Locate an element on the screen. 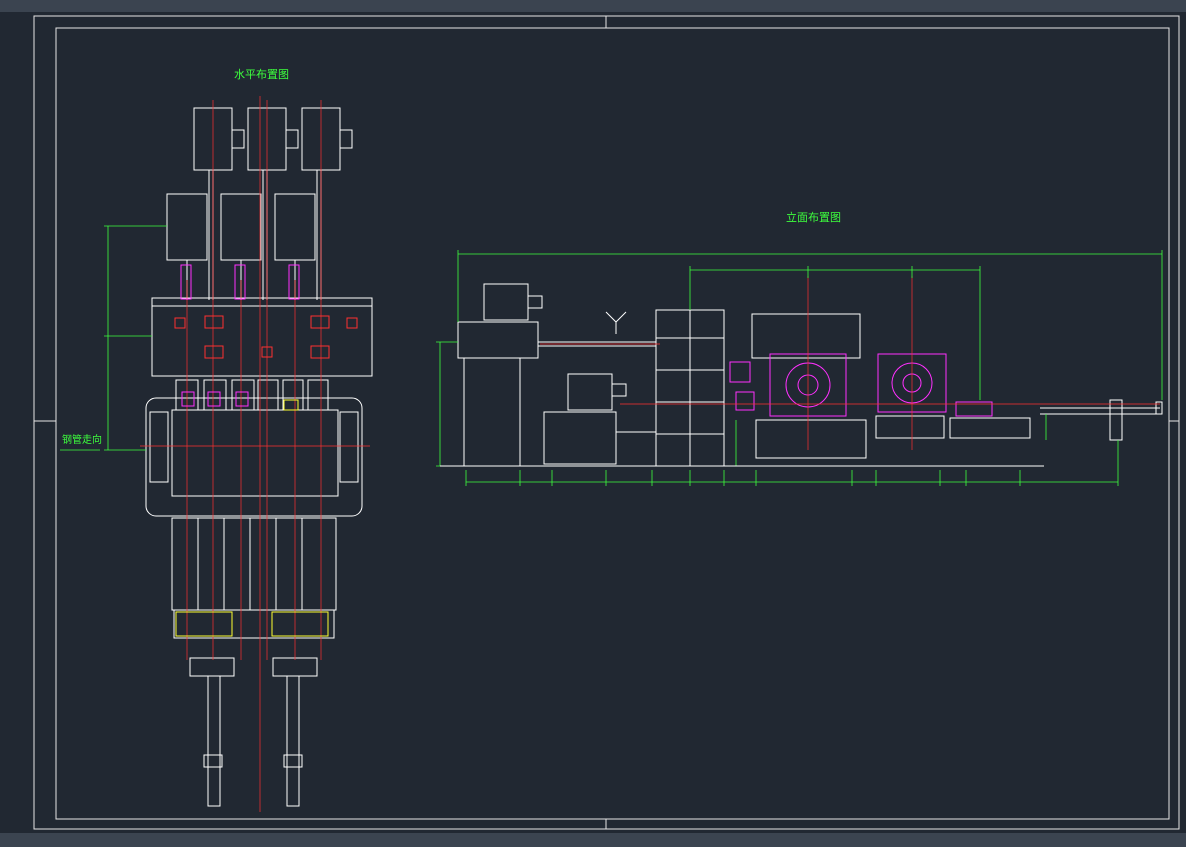  motor-row-top is located at coordinates (273, 203).